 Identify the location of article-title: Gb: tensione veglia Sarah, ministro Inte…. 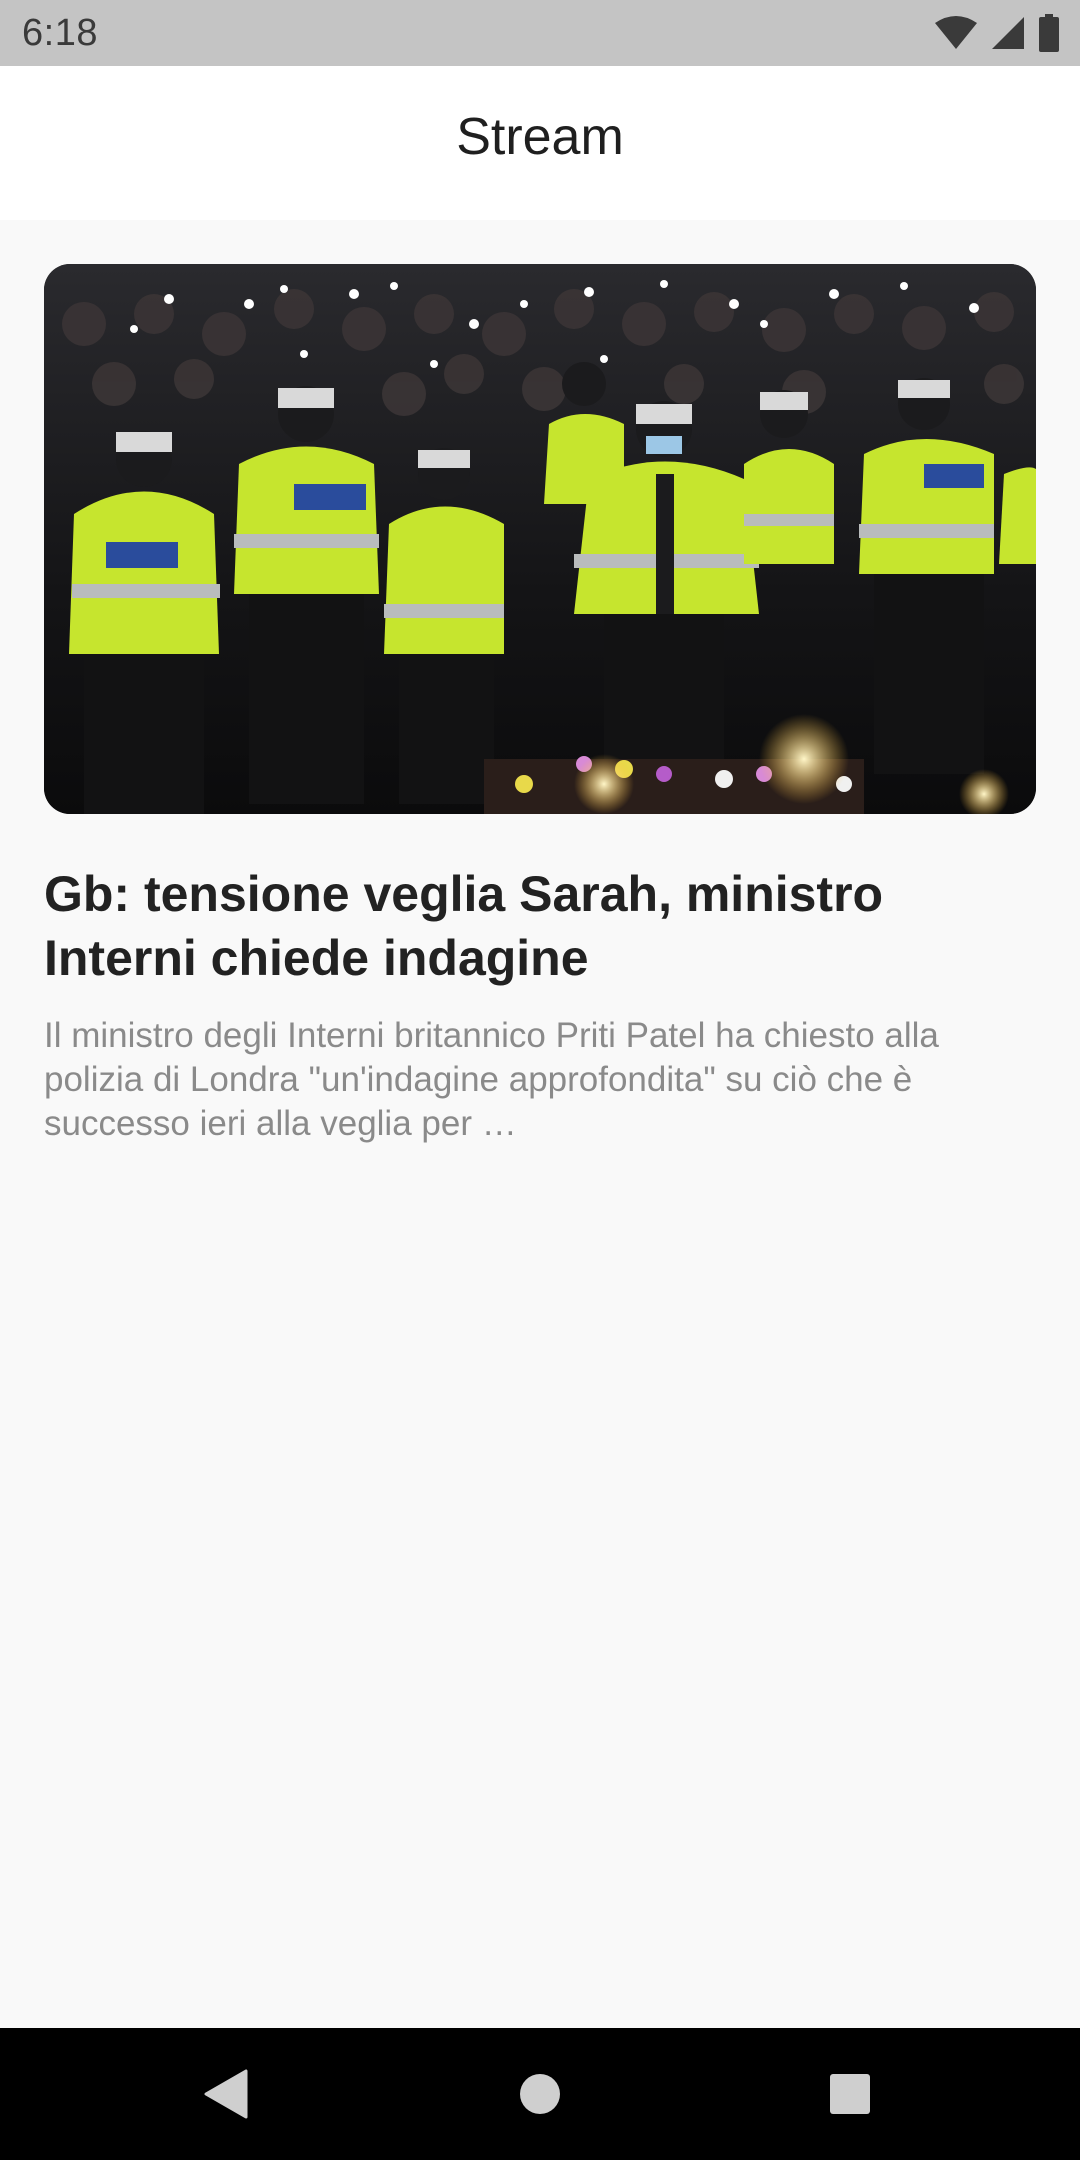
(540, 926).